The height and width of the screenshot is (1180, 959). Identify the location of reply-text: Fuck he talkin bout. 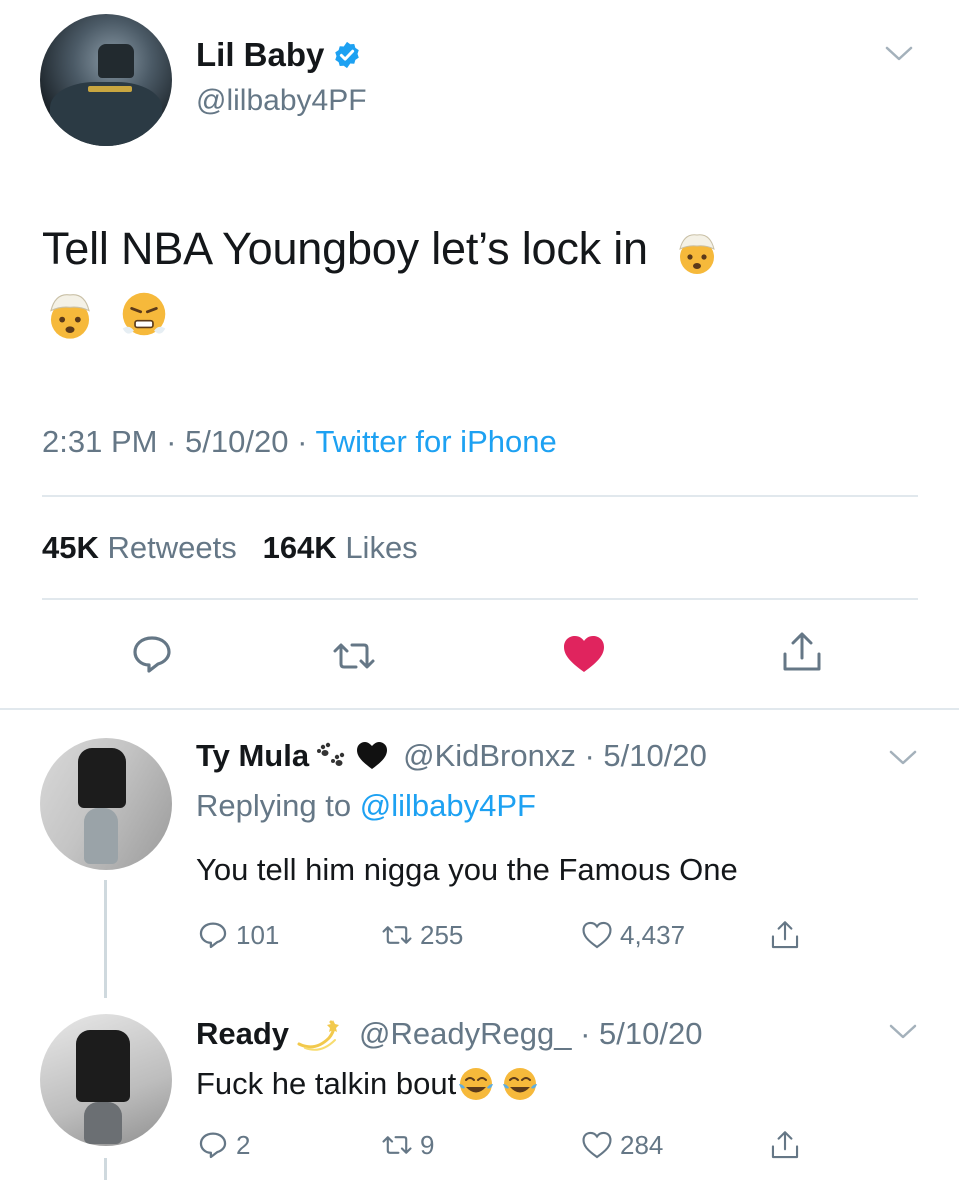
(326, 1083).